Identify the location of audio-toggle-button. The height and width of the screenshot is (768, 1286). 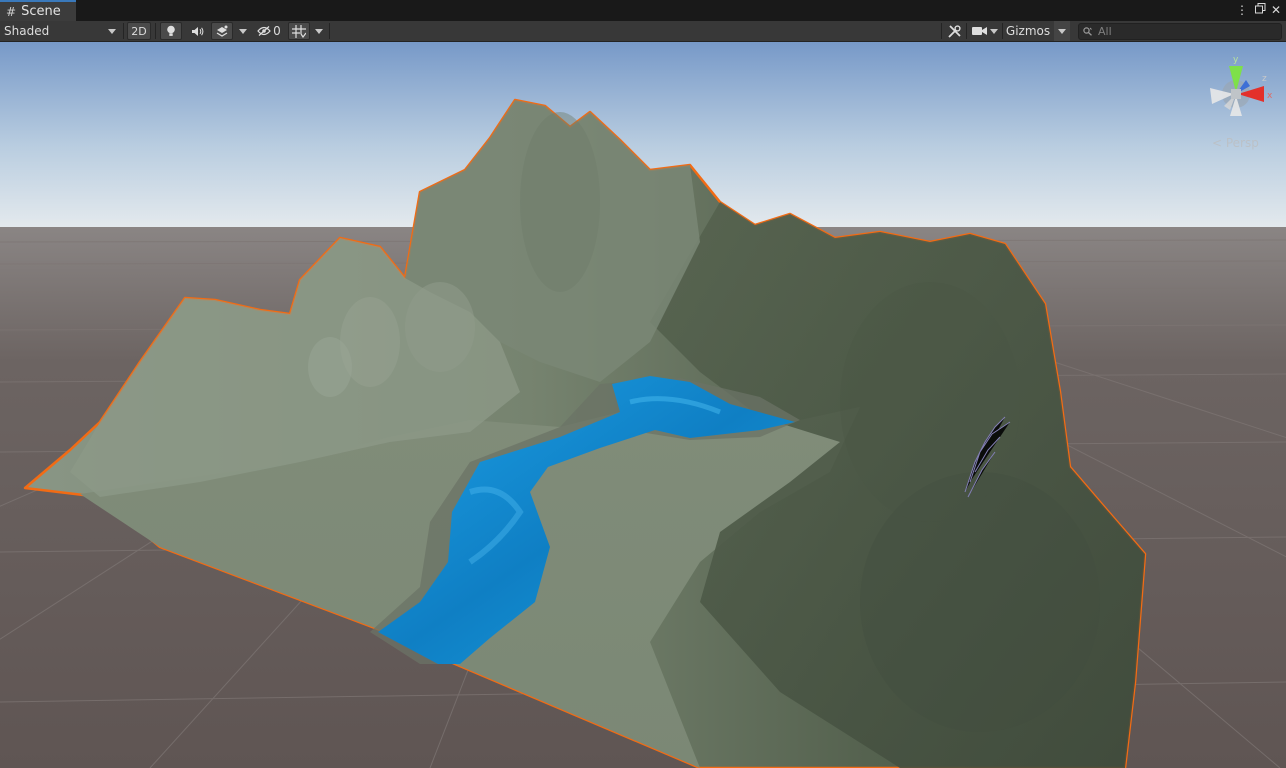
(197, 31).